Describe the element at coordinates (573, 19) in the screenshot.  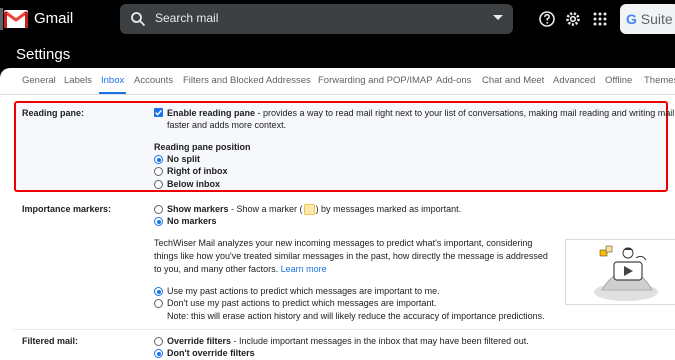
I see `gear-icon` at that location.